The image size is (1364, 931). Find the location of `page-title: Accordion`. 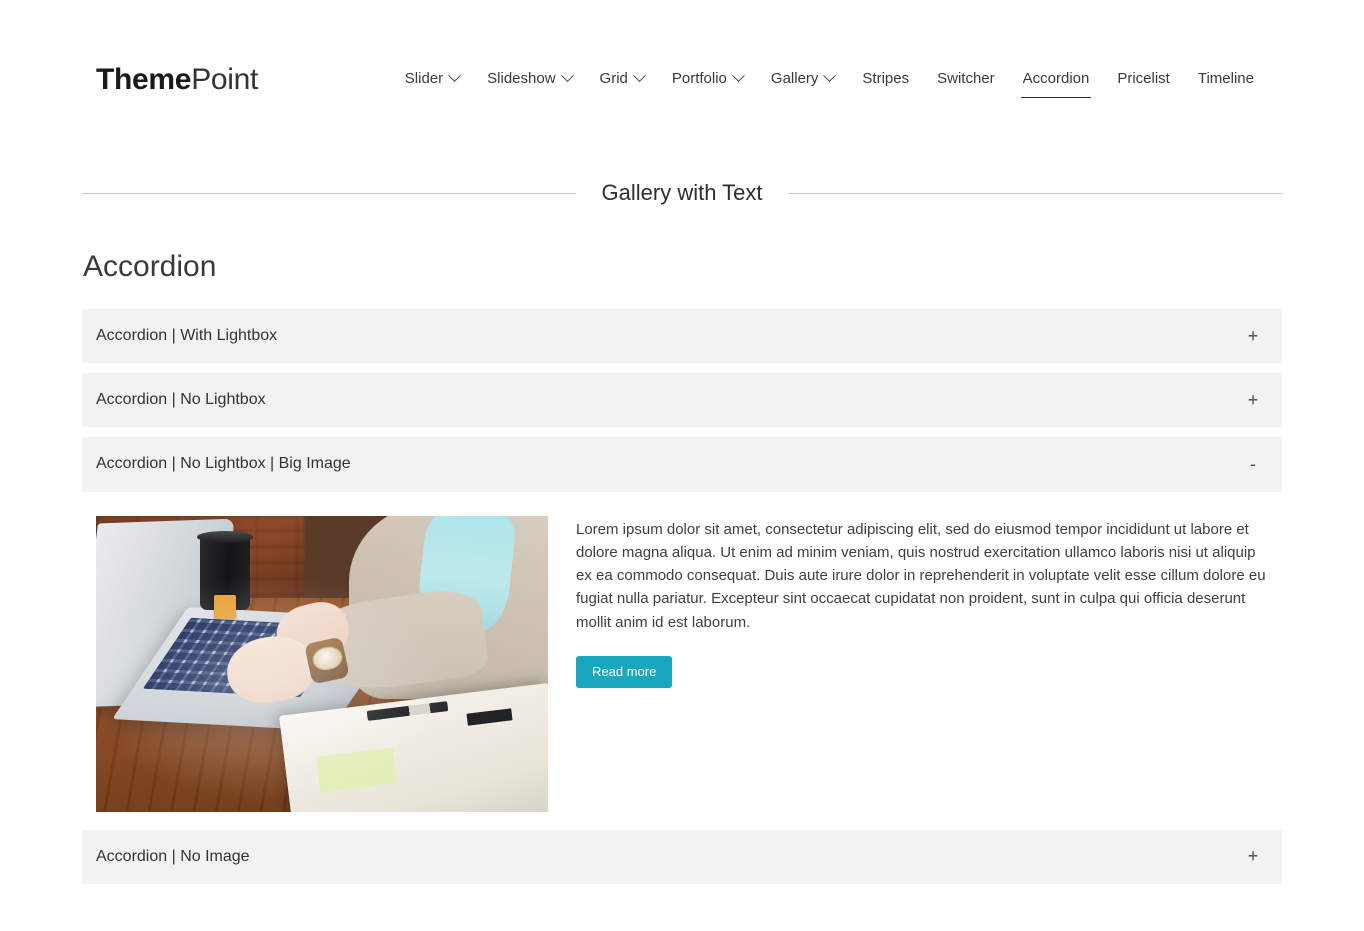

page-title: Accordion is located at coordinates (150, 266).